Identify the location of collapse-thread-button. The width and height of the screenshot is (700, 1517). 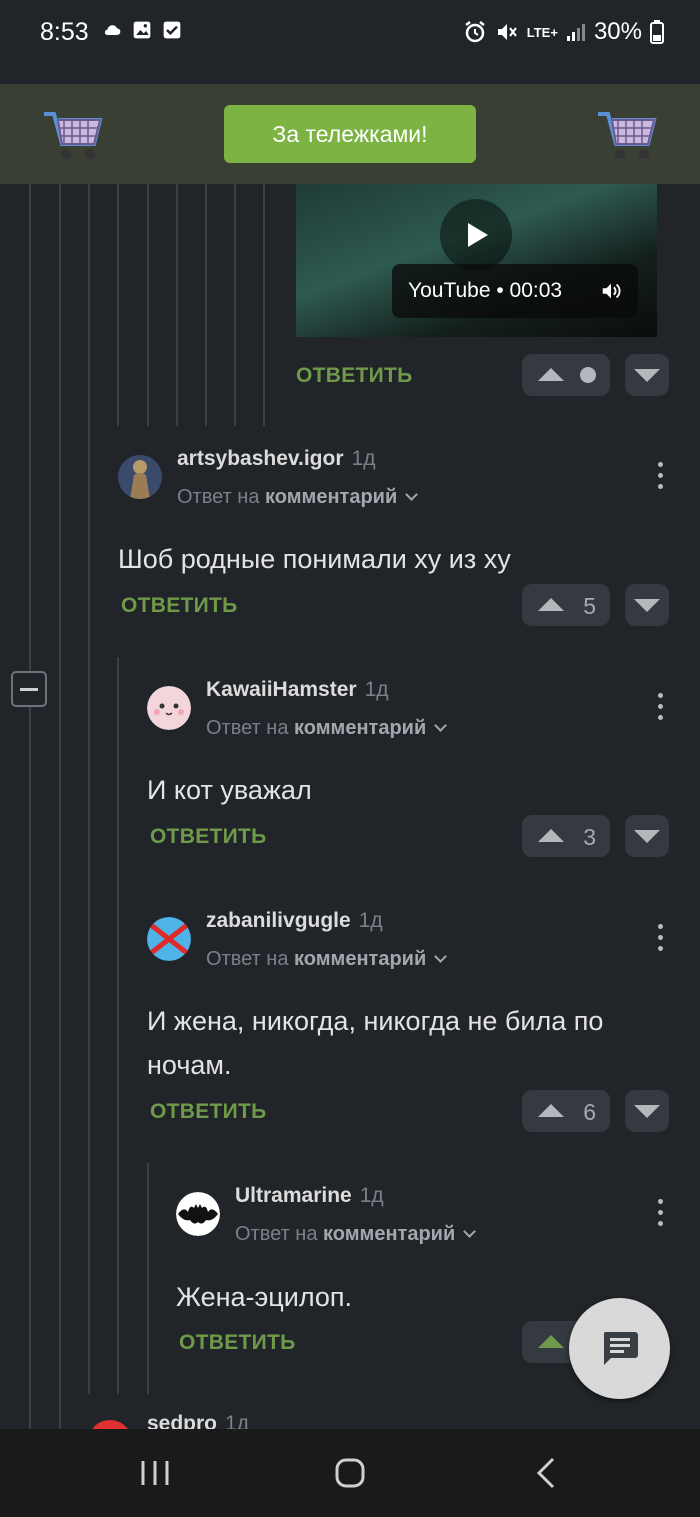
(29, 689).